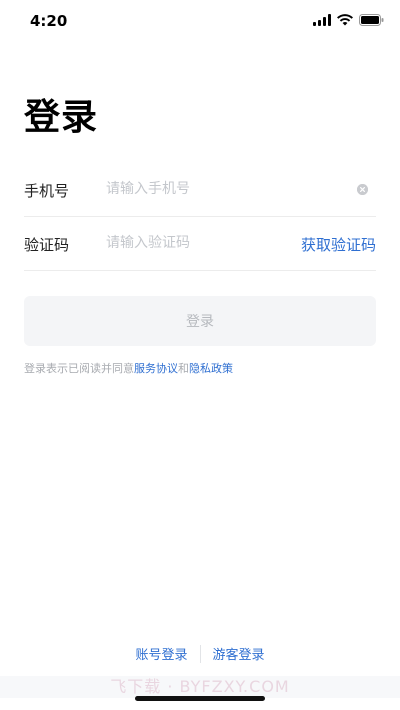 The image size is (400, 710). Describe the element at coordinates (200, 698) in the screenshot. I see `home-indicator` at that location.